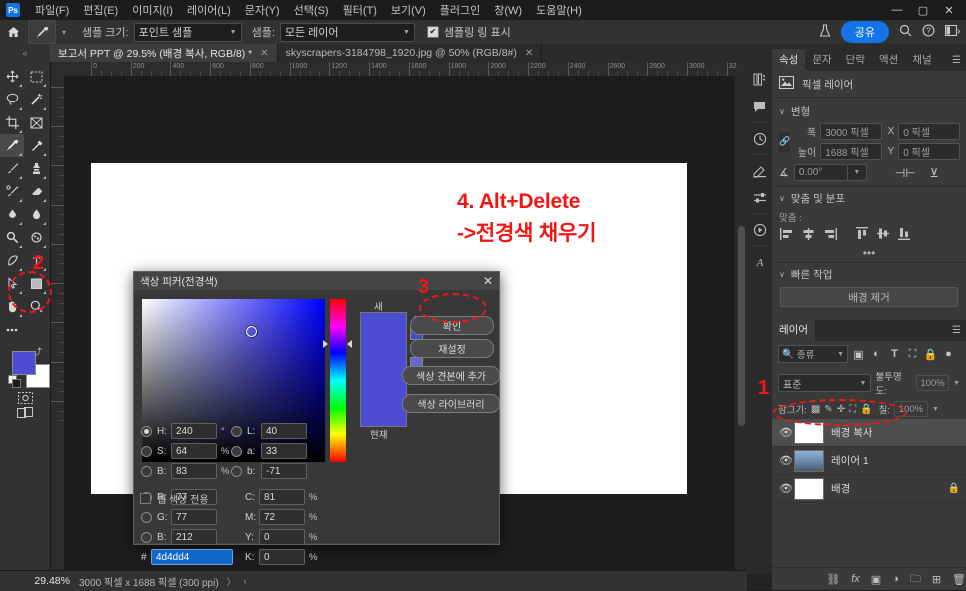 The width and height of the screenshot is (966, 591). I want to click on screen-mode-button, so click(25, 413).